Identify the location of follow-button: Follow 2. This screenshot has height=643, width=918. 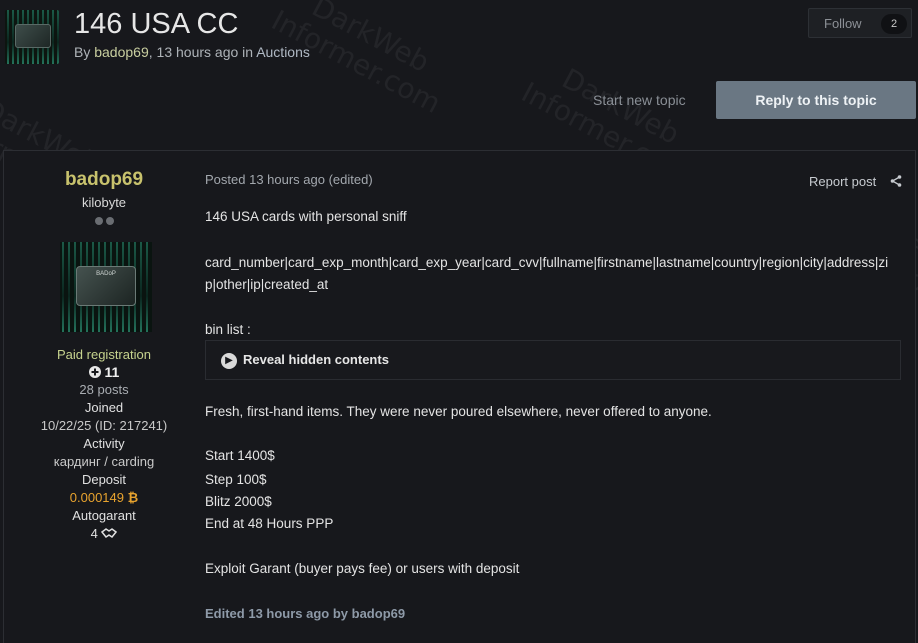
(860, 23).